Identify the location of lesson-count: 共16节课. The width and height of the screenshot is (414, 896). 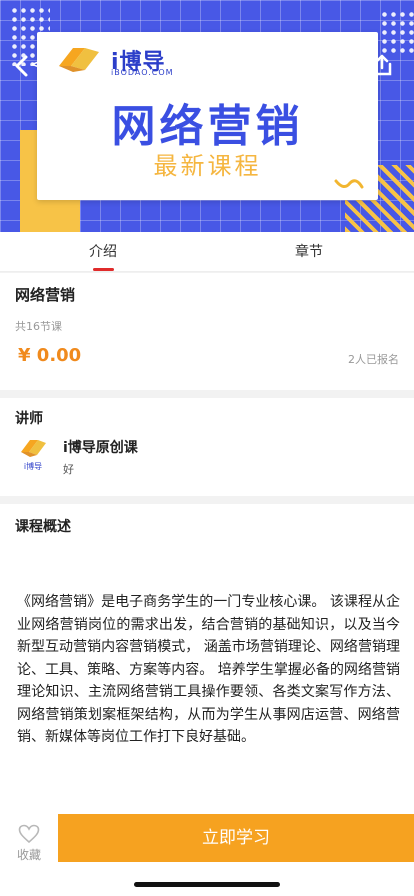
(38, 326).